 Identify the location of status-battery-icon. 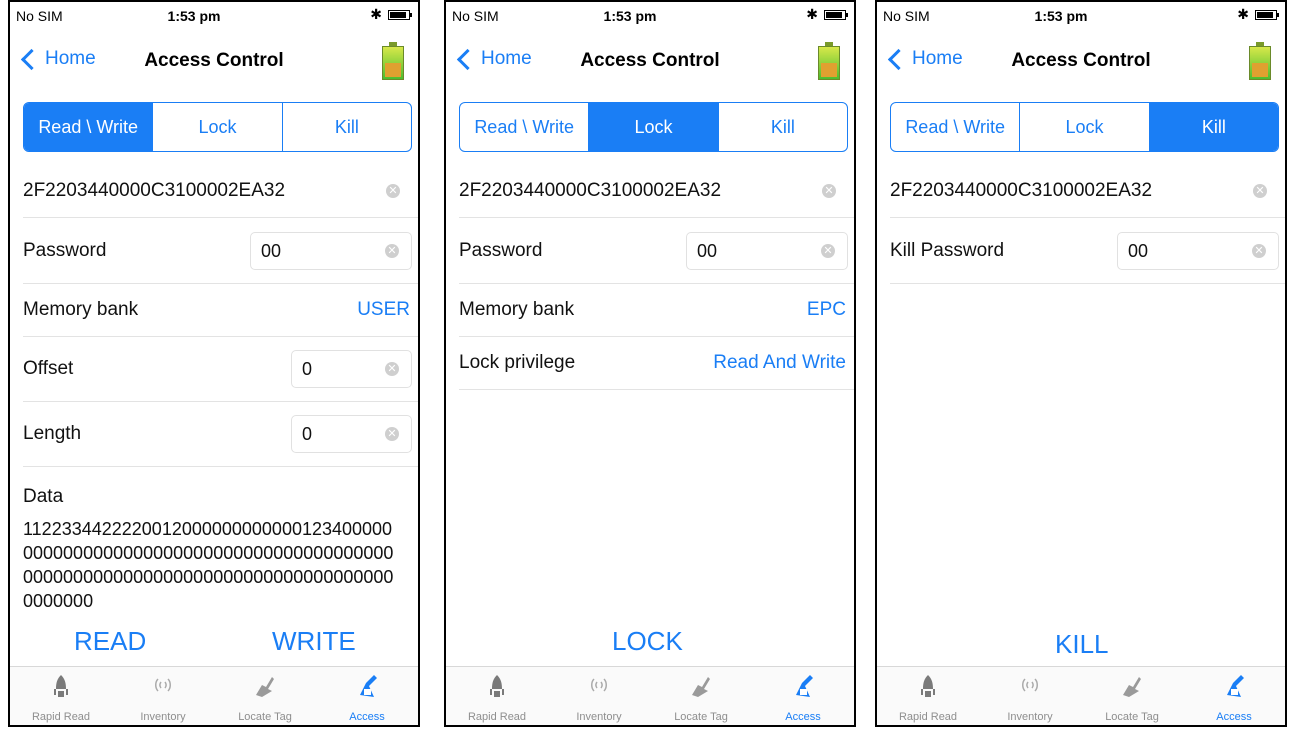
(1267, 15).